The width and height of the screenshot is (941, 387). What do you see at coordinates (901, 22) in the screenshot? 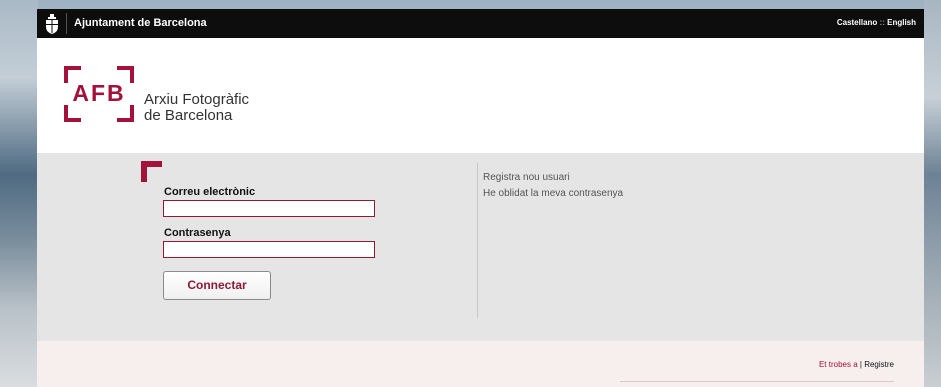
I see `lang-english-link: English` at bounding box center [901, 22].